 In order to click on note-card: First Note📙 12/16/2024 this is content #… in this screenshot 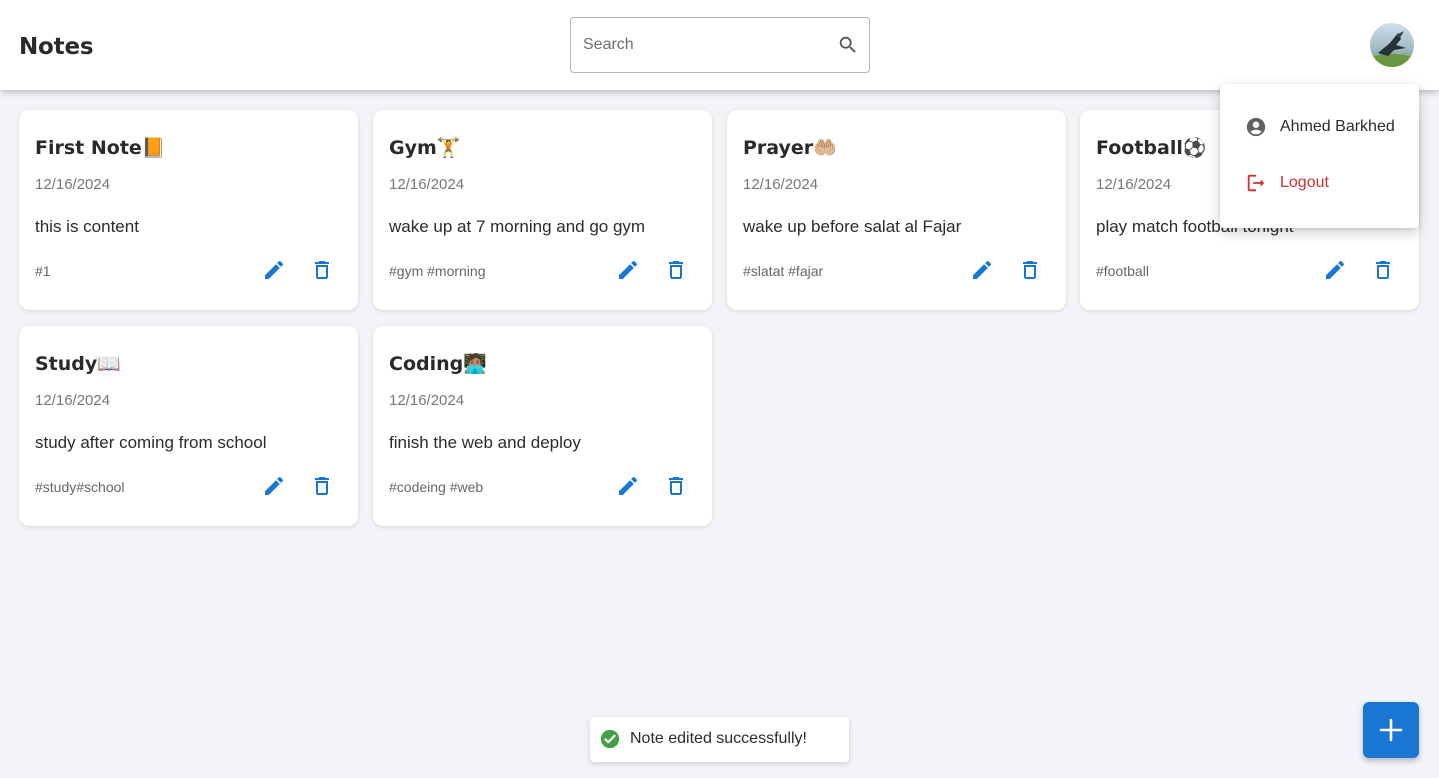, I will do `click(188, 210)`.